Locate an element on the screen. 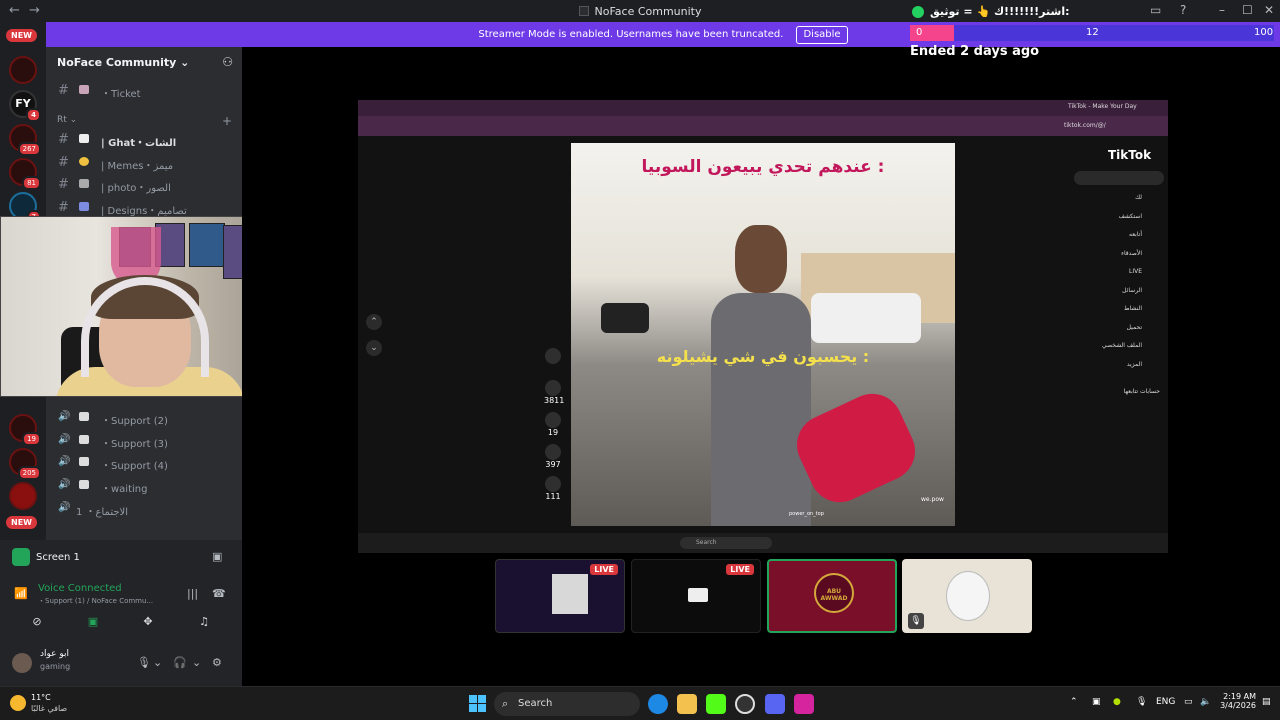 The width and height of the screenshot is (1280, 720). help-icon: ? is located at coordinates (1183, 10).